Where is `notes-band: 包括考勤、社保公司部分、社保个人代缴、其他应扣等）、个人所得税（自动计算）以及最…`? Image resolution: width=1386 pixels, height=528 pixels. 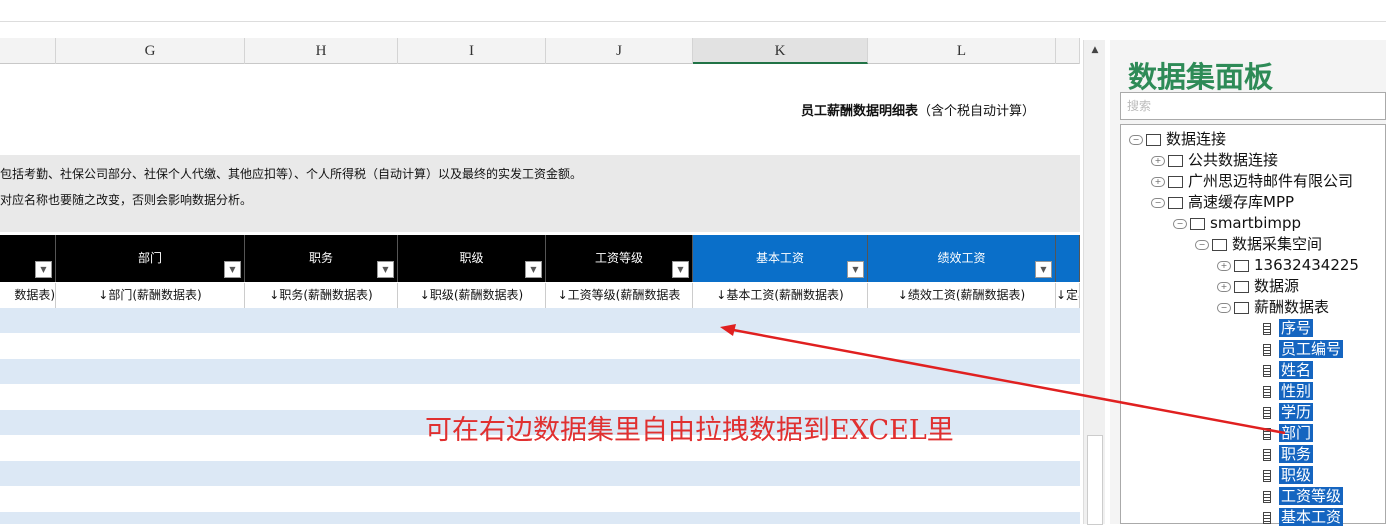 notes-band: 包括考勤、社保公司部分、社保个人代缴、其他应扣等）、个人所得税（自动计算）以及最… is located at coordinates (540, 193).